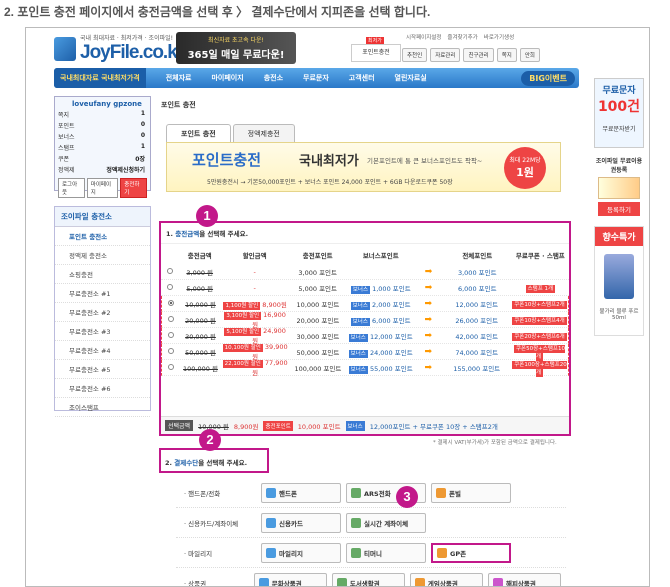  I want to click on quick-friends: 친구관리, so click(478, 55).